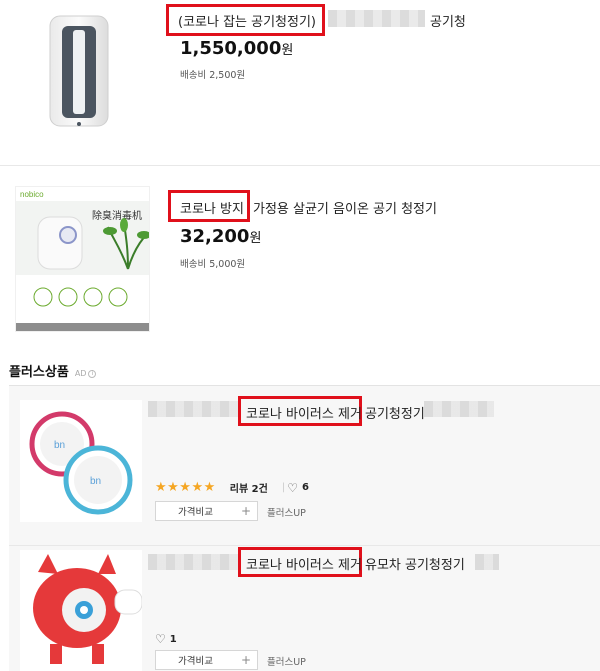  I want to click on brand-logo: nobico, so click(32, 194).